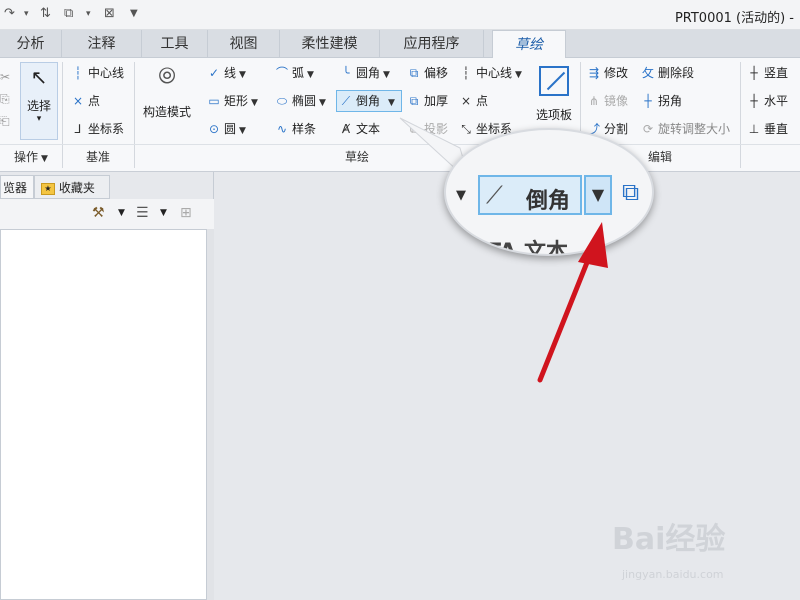 The width and height of the screenshot is (800, 600). I want to click on rectangle-icon: ▭, so click(214, 101).